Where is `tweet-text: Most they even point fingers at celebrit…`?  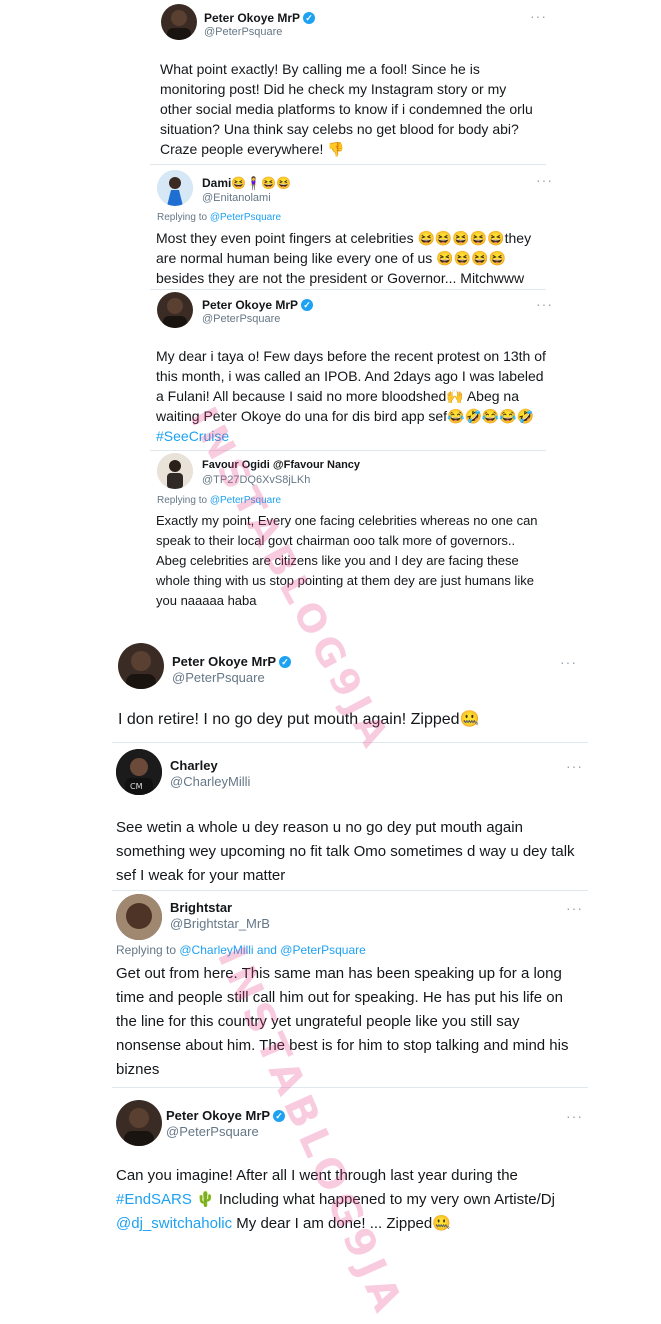
tweet-text: Most they even point fingers at celebrit… is located at coordinates (344, 258).